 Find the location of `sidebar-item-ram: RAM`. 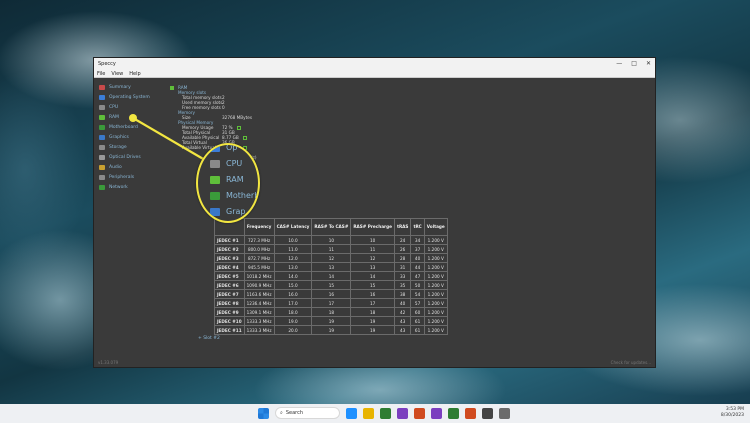

sidebar-item-ram: RAM is located at coordinates (129, 117).